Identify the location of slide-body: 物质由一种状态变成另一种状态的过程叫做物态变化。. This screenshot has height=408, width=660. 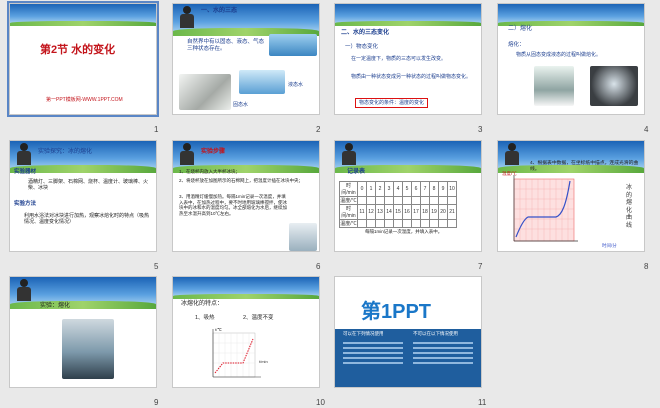
(411, 77).